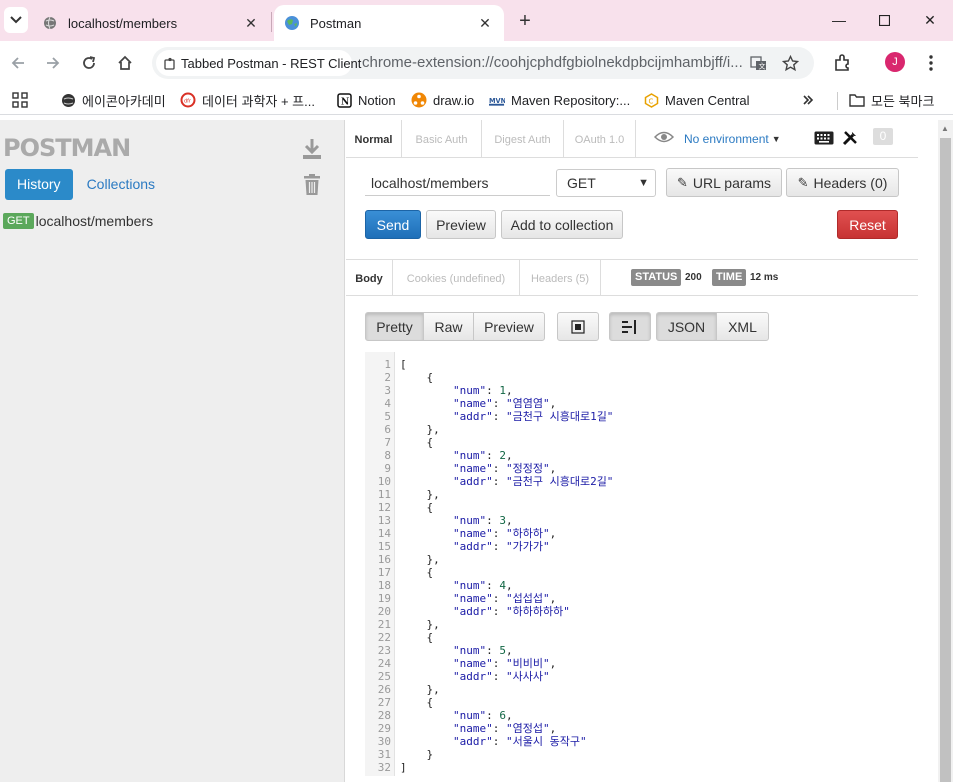 The height and width of the screenshot is (782, 953). What do you see at coordinates (387, 455) in the screenshot?
I see `line-number: 8` at bounding box center [387, 455].